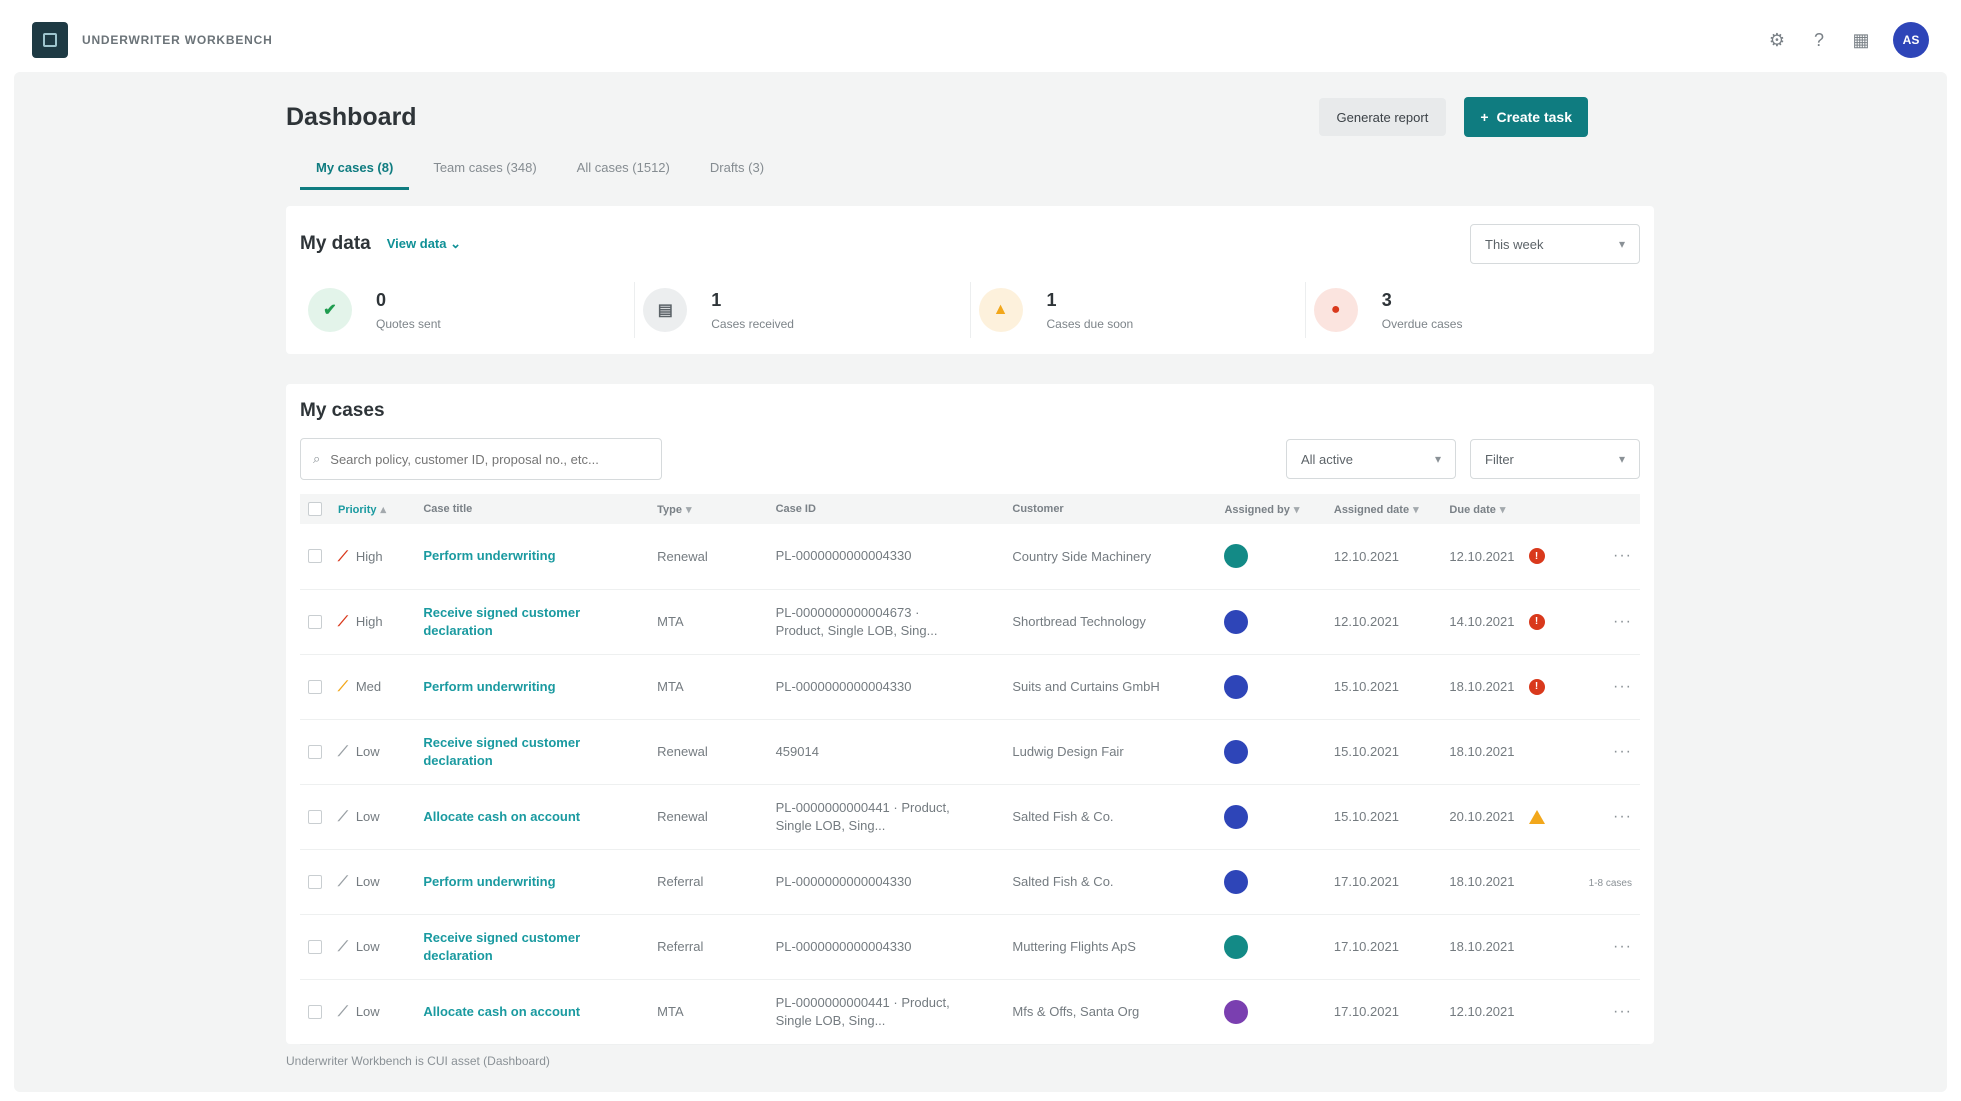  What do you see at coordinates (980, 40) in the screenshot?
I see `top-bar: UNDERWRITER WORKBENCH ⚙ ? ▦ AS` at bounding box center [980, 40].